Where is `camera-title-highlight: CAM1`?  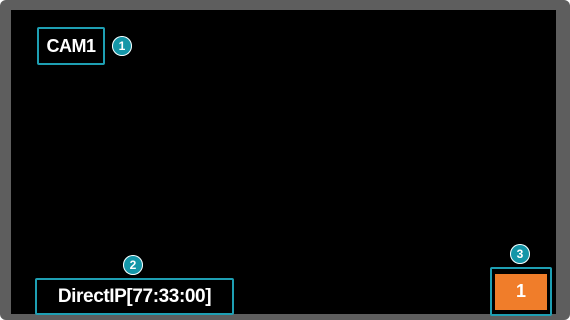
camera-title-highlight: CAM1 is located at coordinates (71, 46).